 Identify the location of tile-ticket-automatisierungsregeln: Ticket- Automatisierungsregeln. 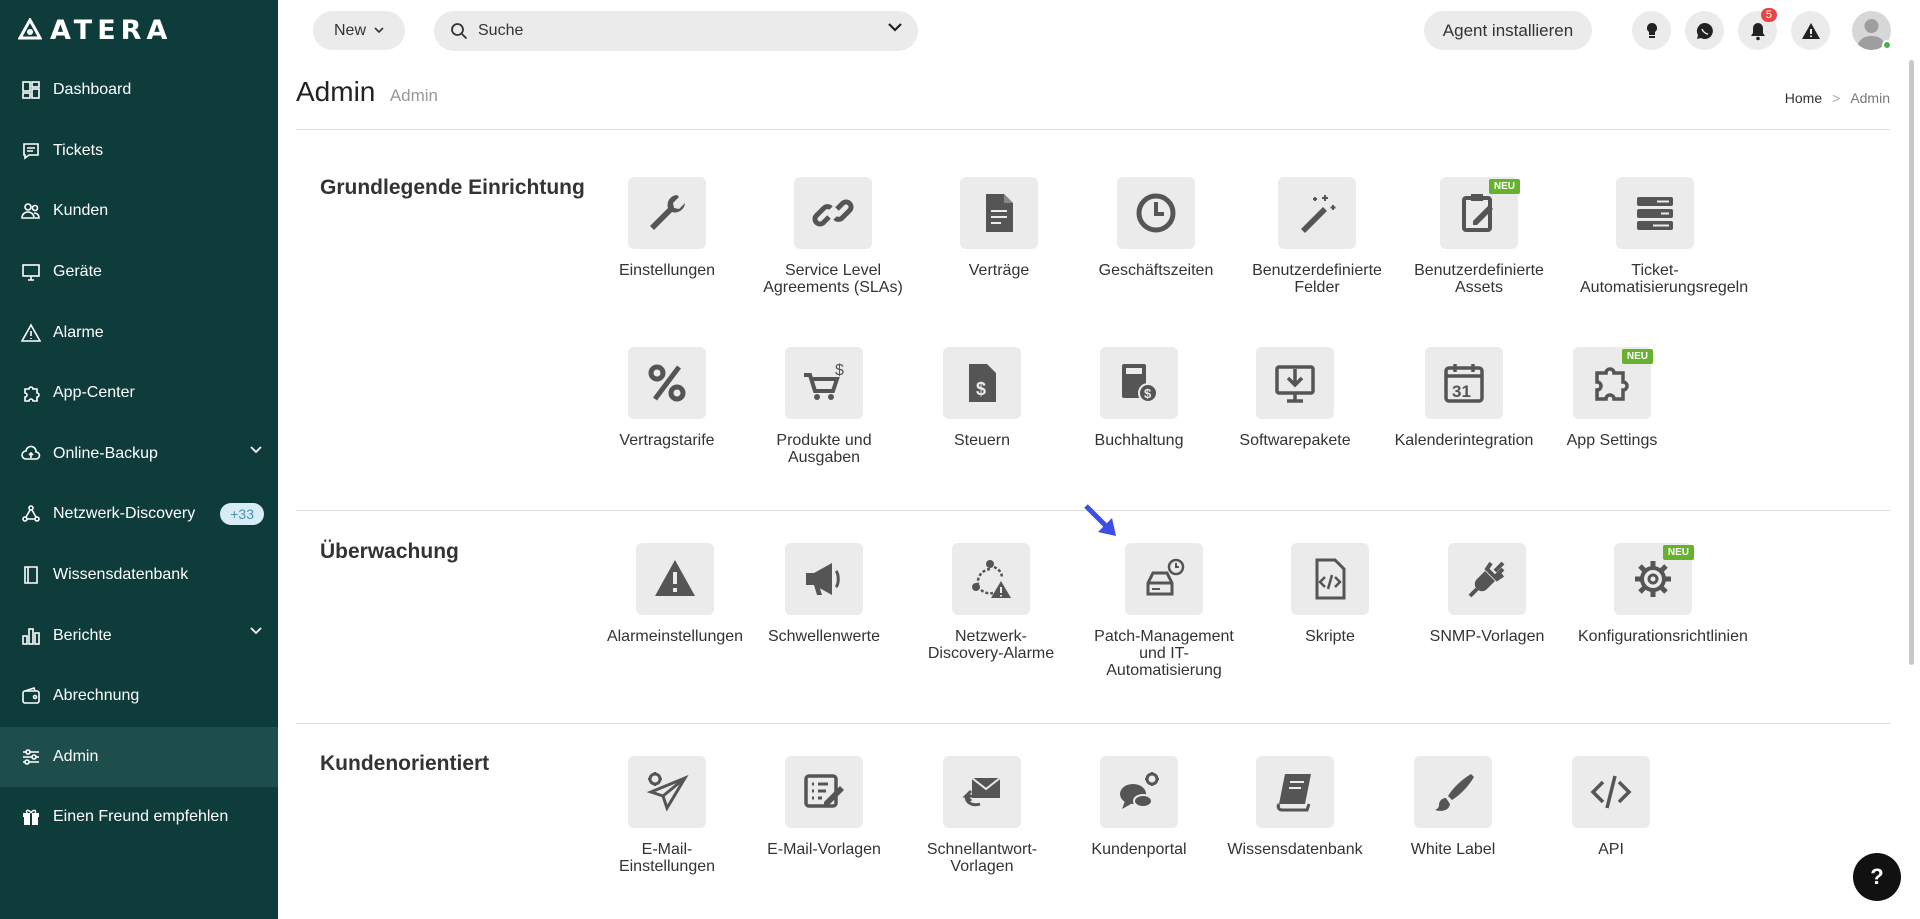
(1664, 236).